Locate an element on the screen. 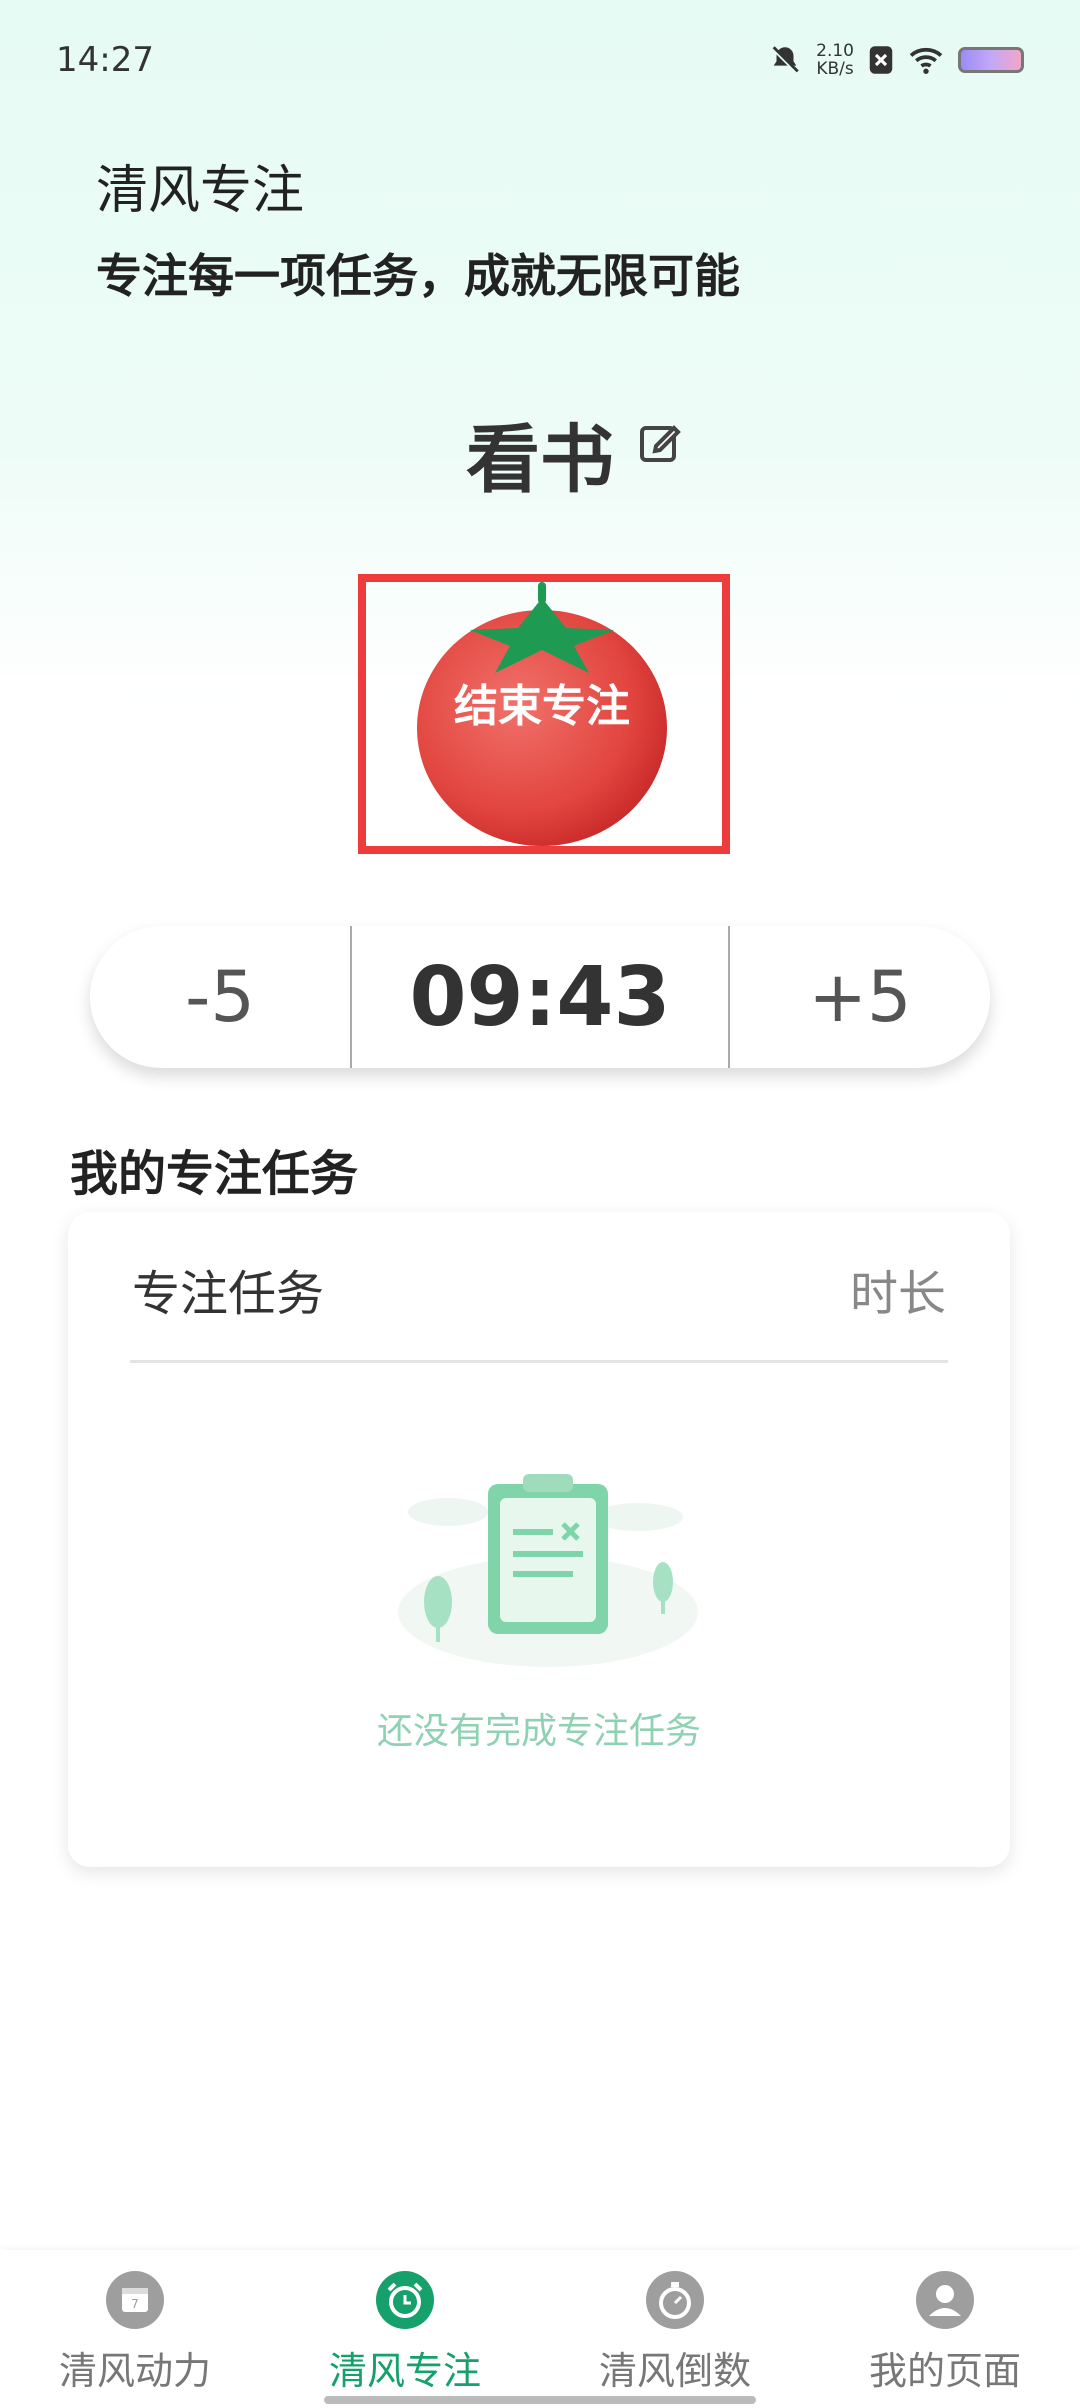 The image size is (1080, 2408). tab-my-page: 我的页面 is located at coordinates (945, 2331).